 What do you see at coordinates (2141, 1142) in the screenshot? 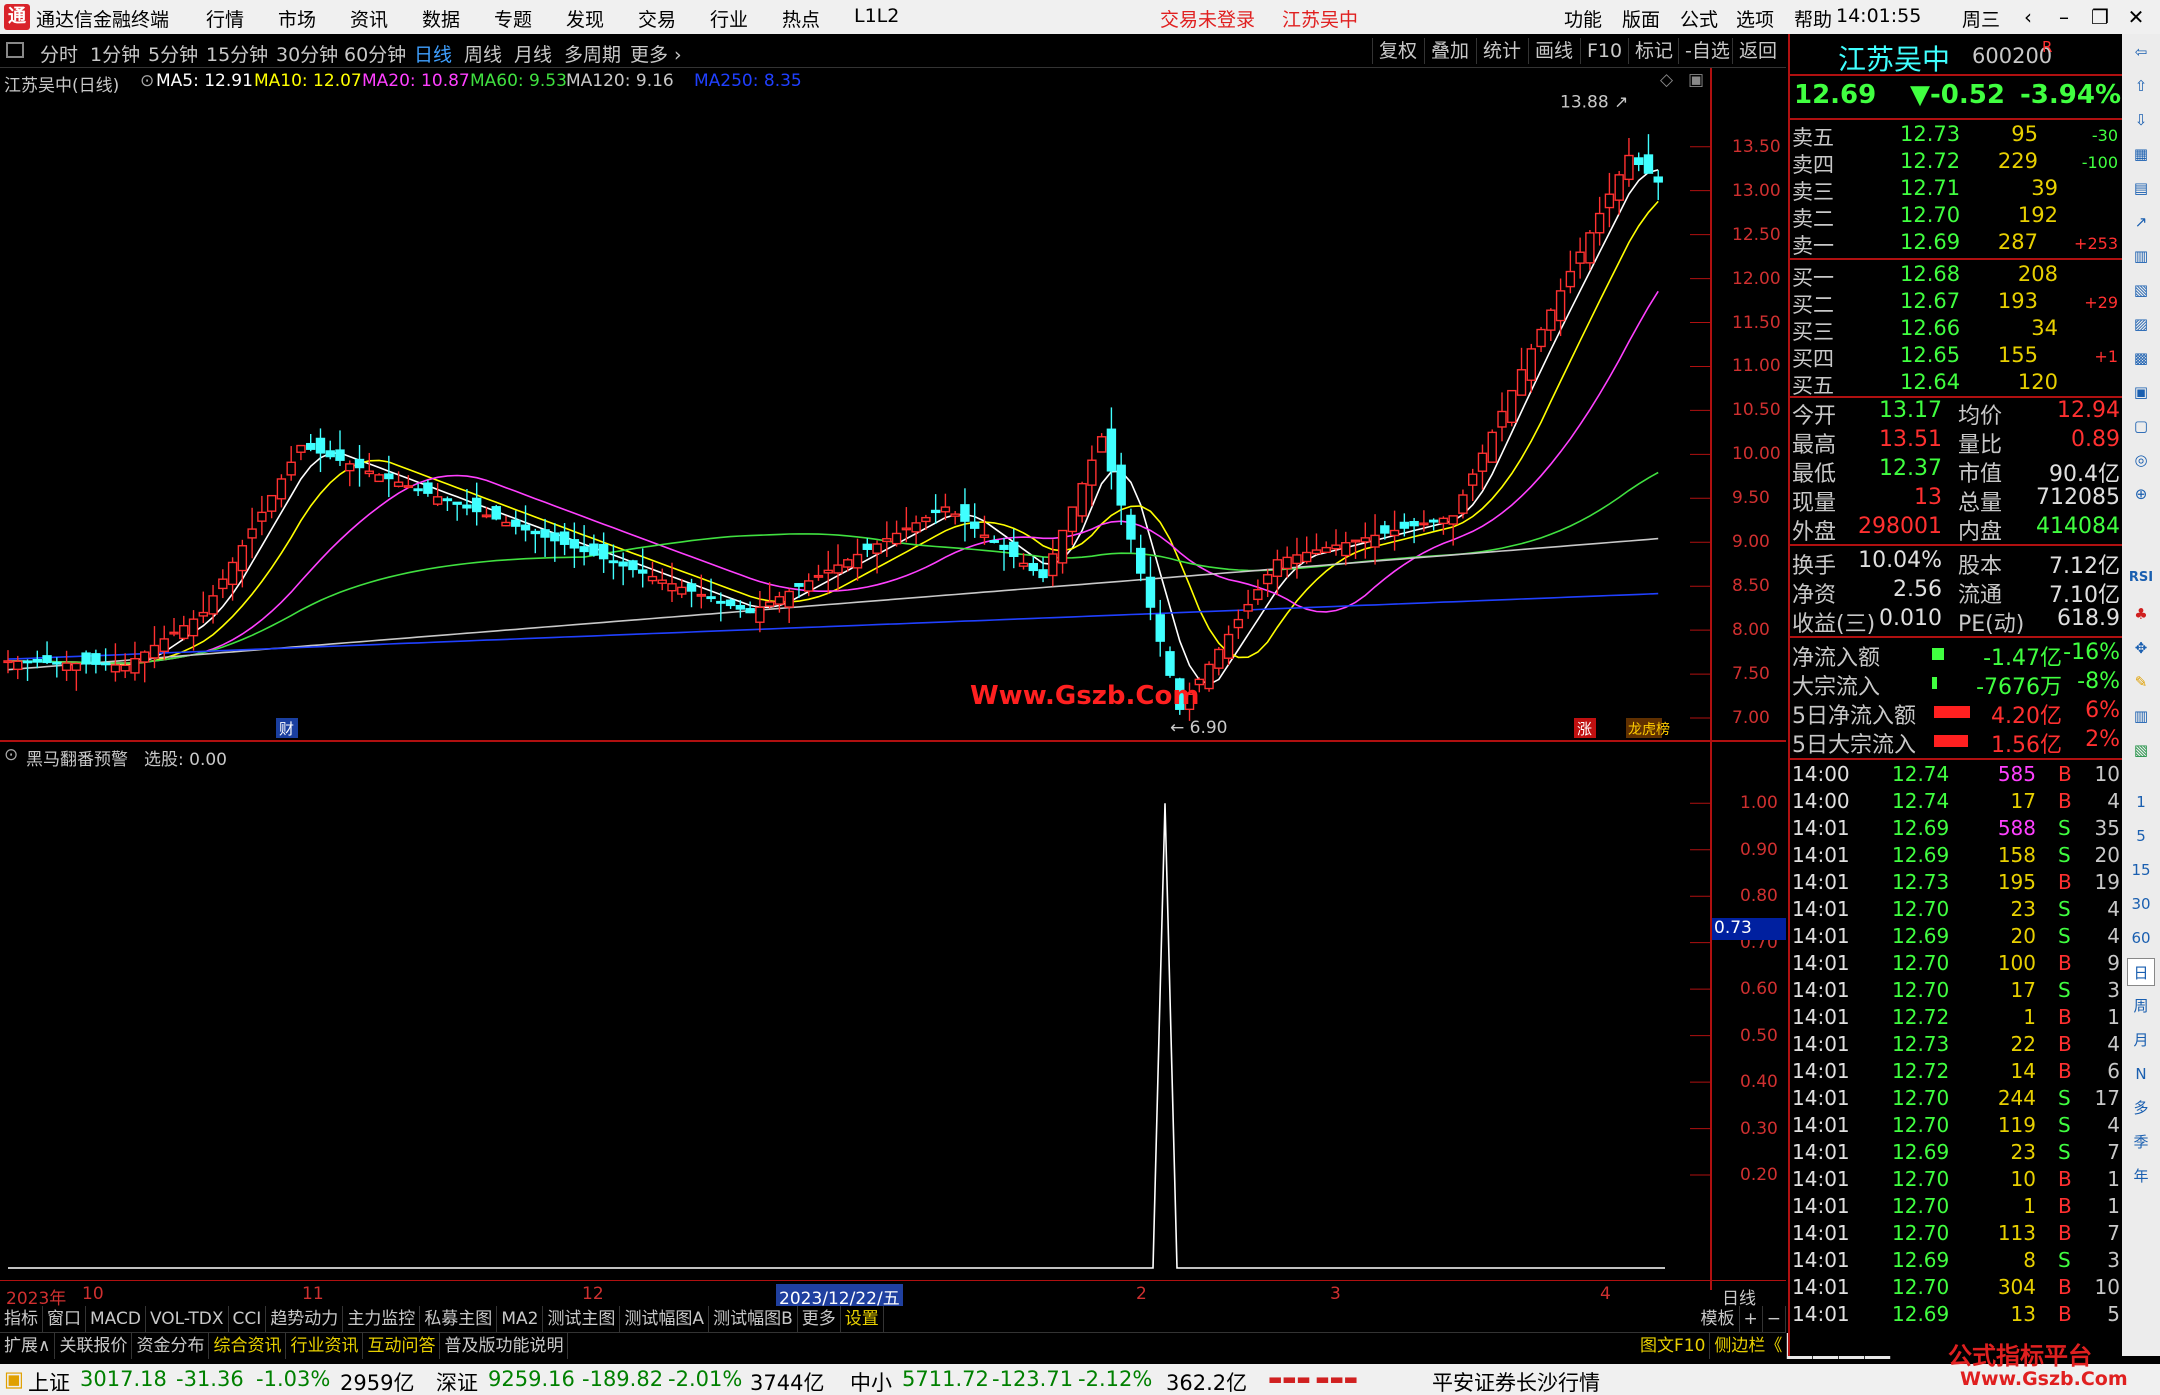
I see `side-period-10: 季` at bounding box center [2141, 1142].